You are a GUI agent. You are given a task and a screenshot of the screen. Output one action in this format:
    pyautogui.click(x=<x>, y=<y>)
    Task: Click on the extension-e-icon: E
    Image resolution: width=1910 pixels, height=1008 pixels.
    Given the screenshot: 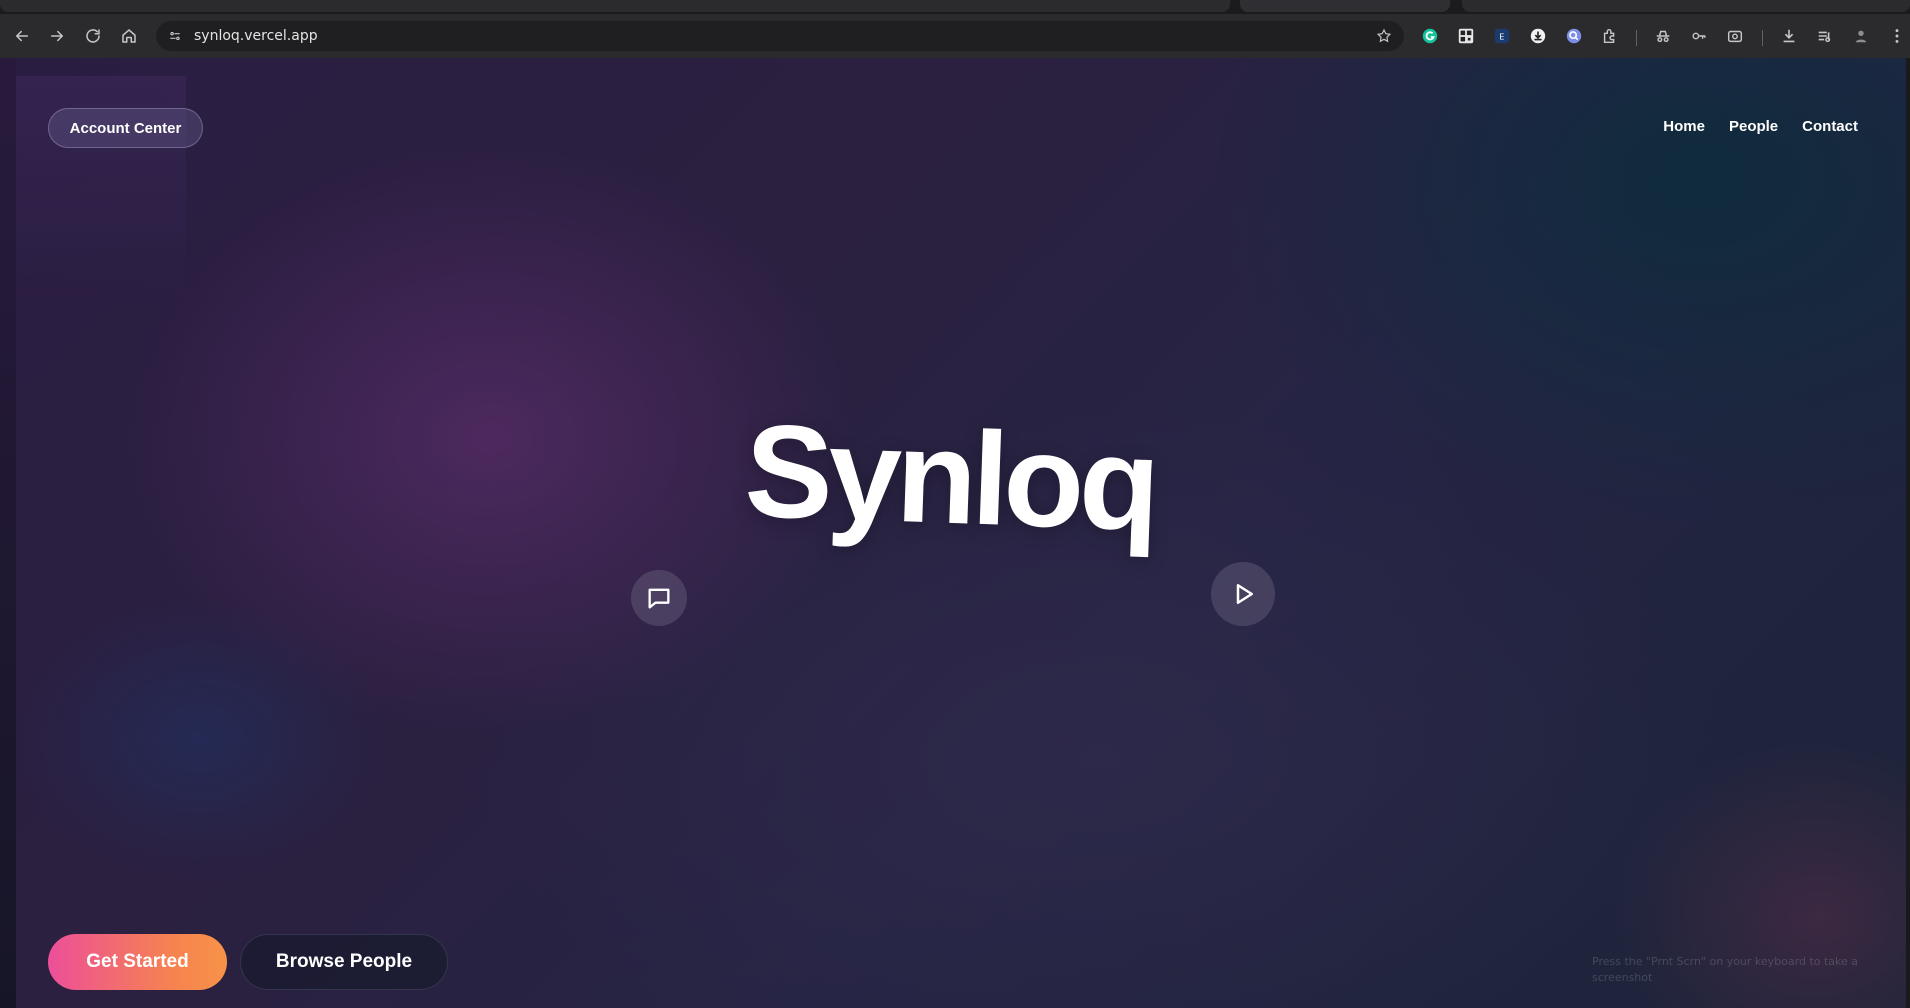 What is the action you would take?
    pyautogui.click(x=1502, y=36)
    